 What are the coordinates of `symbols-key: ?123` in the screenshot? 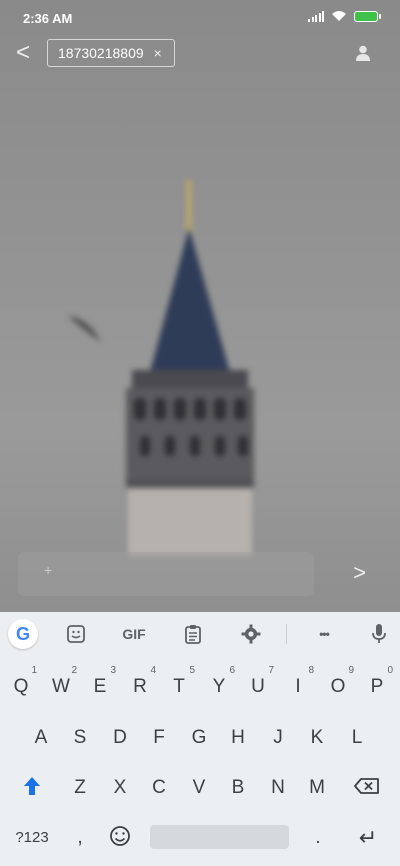 It's located at (32, 836).